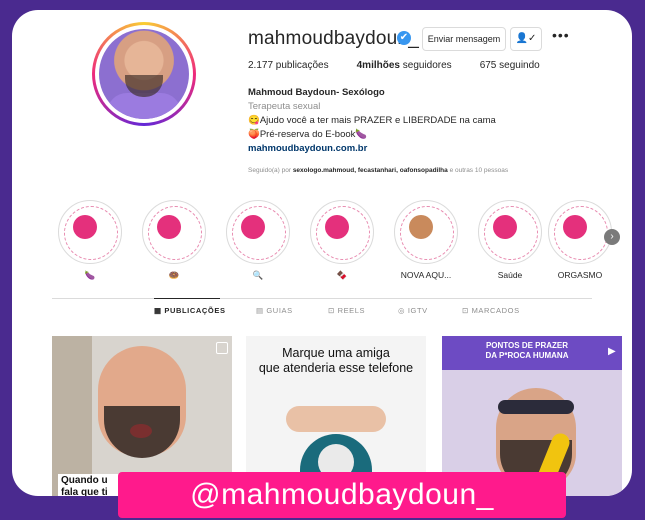  What do you see at coordinates (316, 92) in the screenshot?
I see `bio-name: Mahmoud Baydoun- Sexólogo` at bounding box center [316, 92].